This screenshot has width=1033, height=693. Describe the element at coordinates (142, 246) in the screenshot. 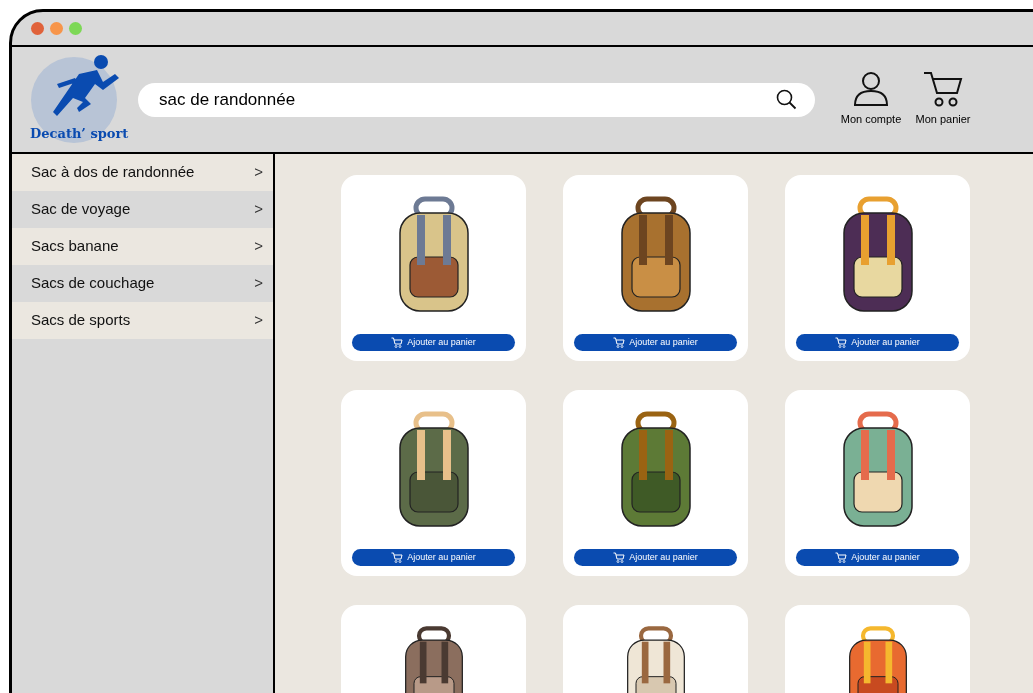

I see `category-item: Sacs banane >` at that location.